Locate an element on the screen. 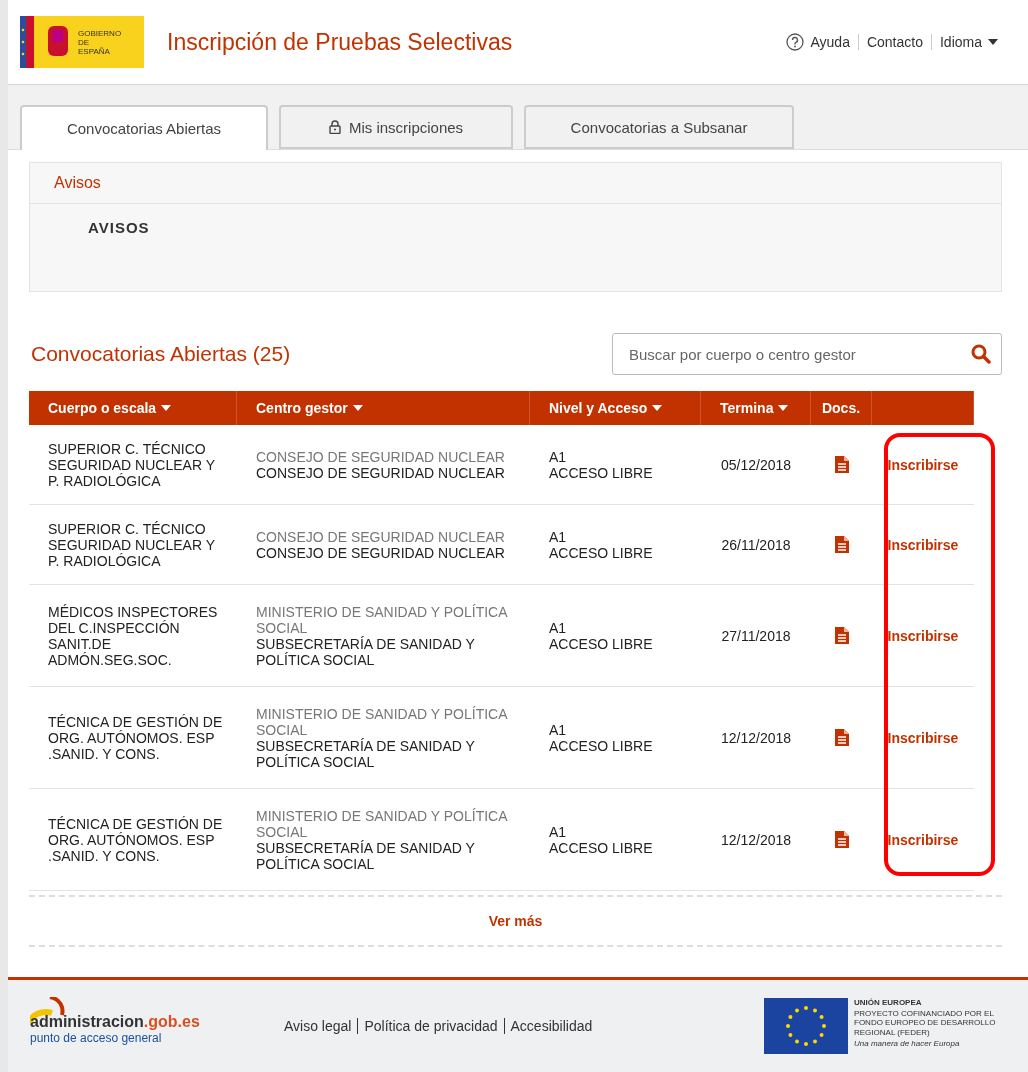 This screenshot has width=1028, height=1072. tab: Convocatorias a Subsanar is located at coordinates (659, 127).